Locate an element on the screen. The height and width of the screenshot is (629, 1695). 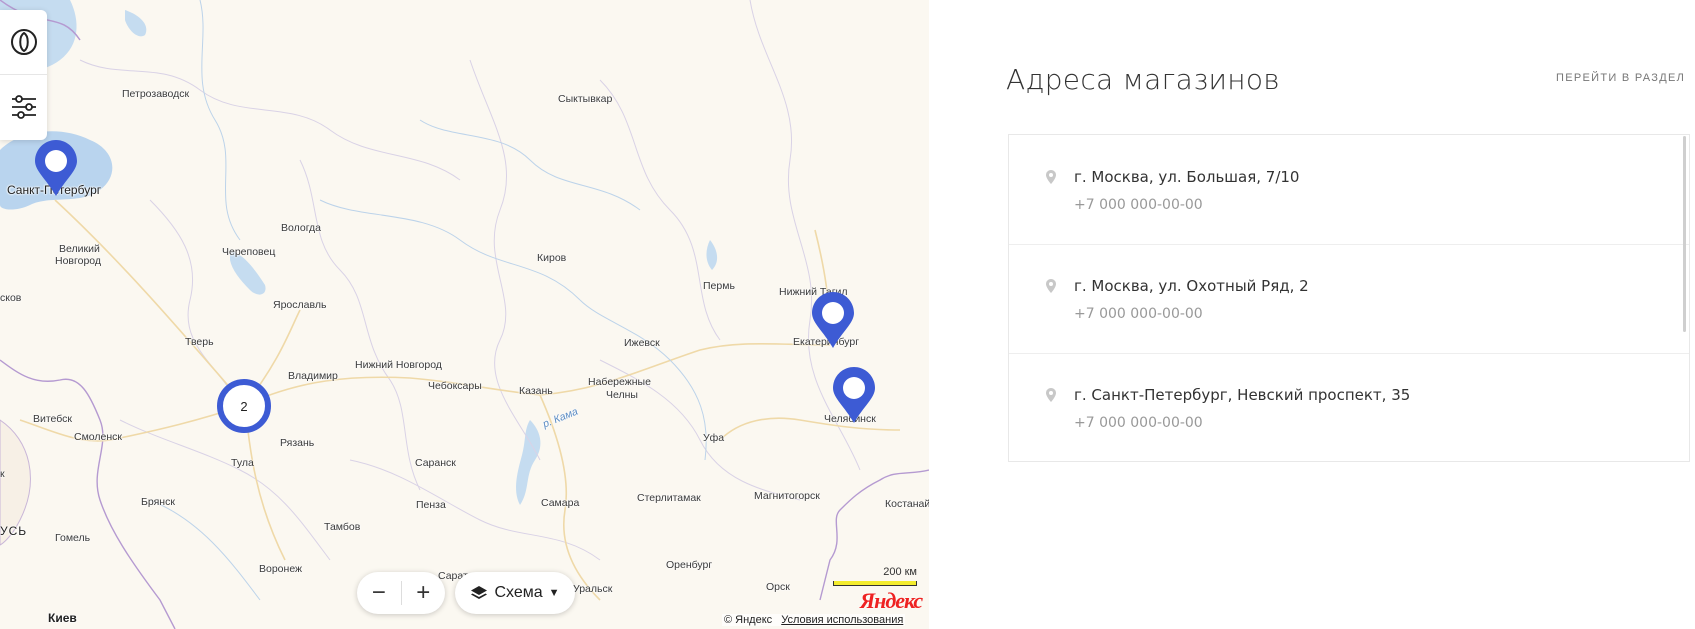
city-label: Сыктывкар is located at coordinates (585, 99).